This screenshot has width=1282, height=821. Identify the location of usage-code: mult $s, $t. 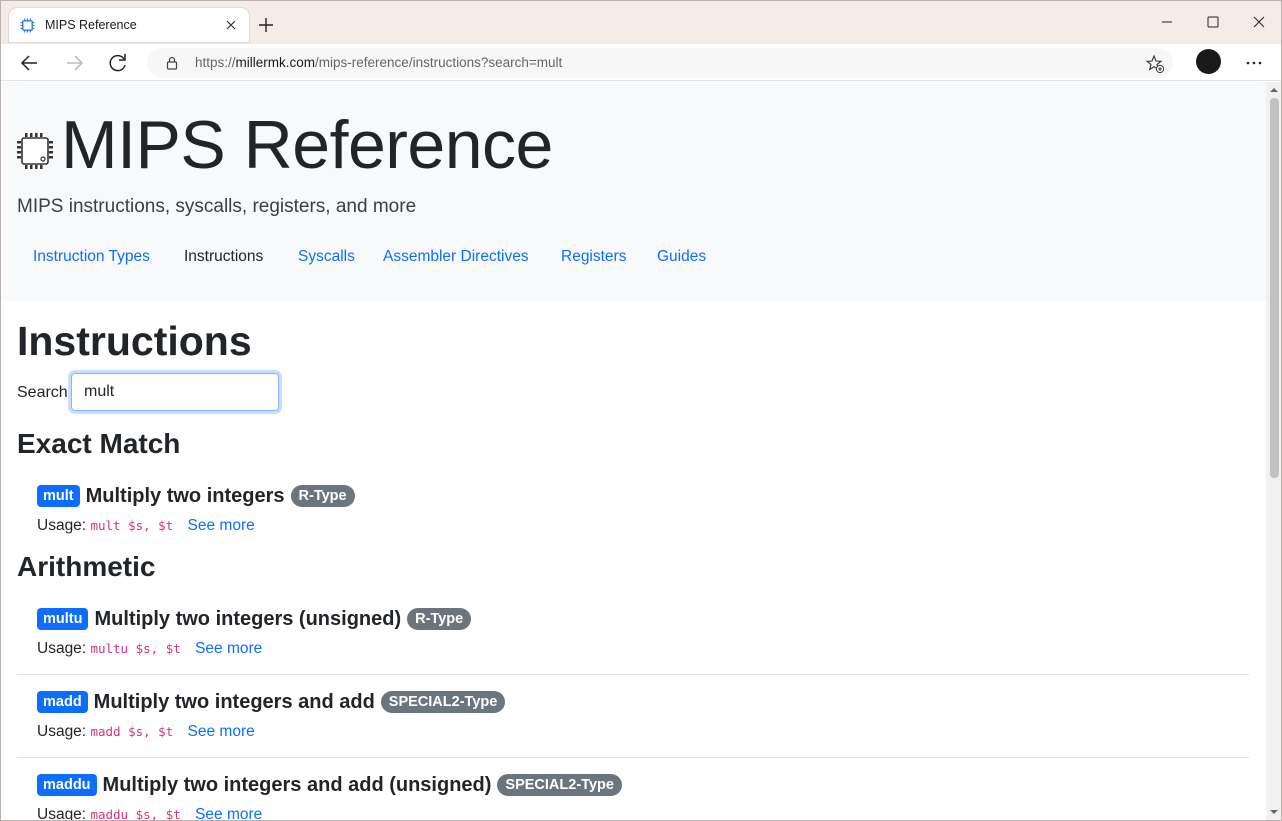
(132, 525).